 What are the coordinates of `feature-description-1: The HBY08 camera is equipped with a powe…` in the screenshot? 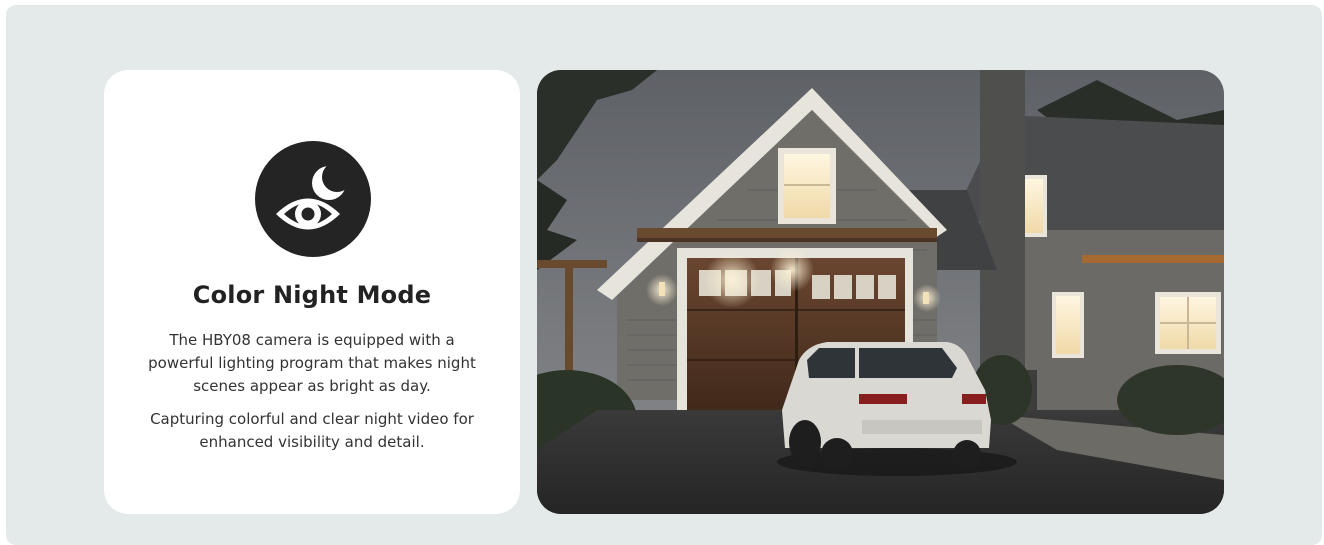 It's located at (312, 363).